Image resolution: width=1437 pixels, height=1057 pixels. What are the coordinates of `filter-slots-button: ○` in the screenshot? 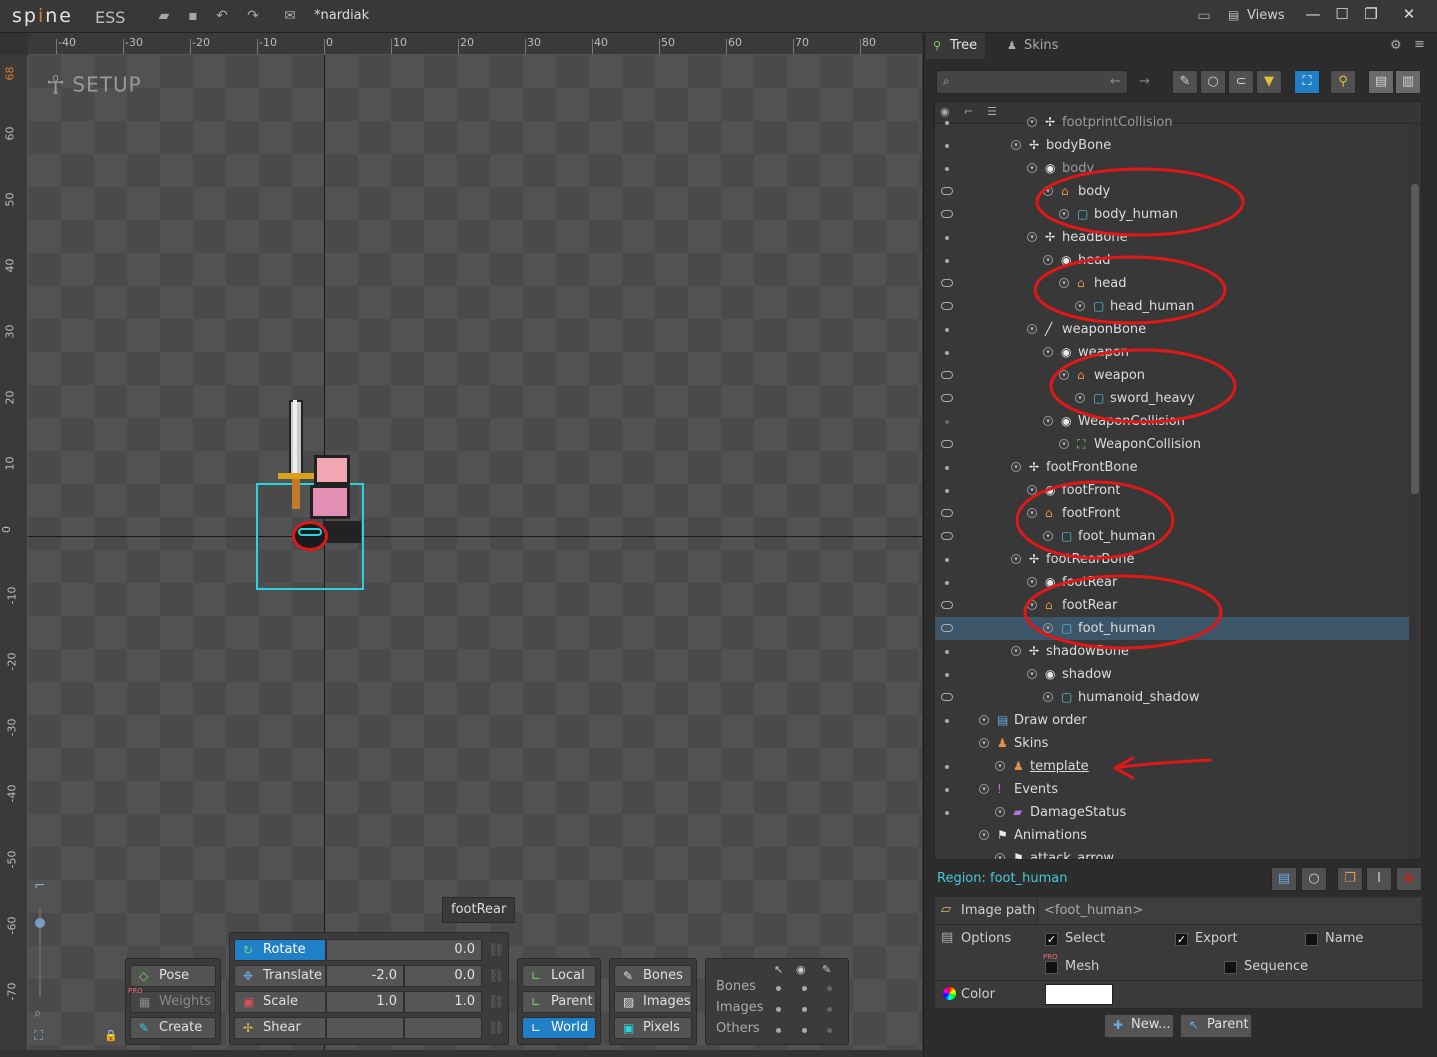 It's located at (1213, 82).